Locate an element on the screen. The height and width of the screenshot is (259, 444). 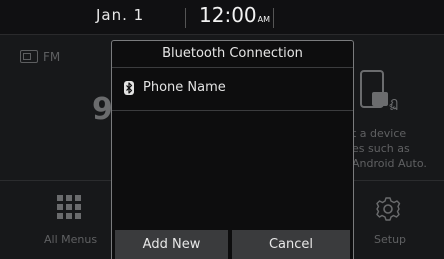
hint-line: Android Auto. is located at coordinates (389, 163).